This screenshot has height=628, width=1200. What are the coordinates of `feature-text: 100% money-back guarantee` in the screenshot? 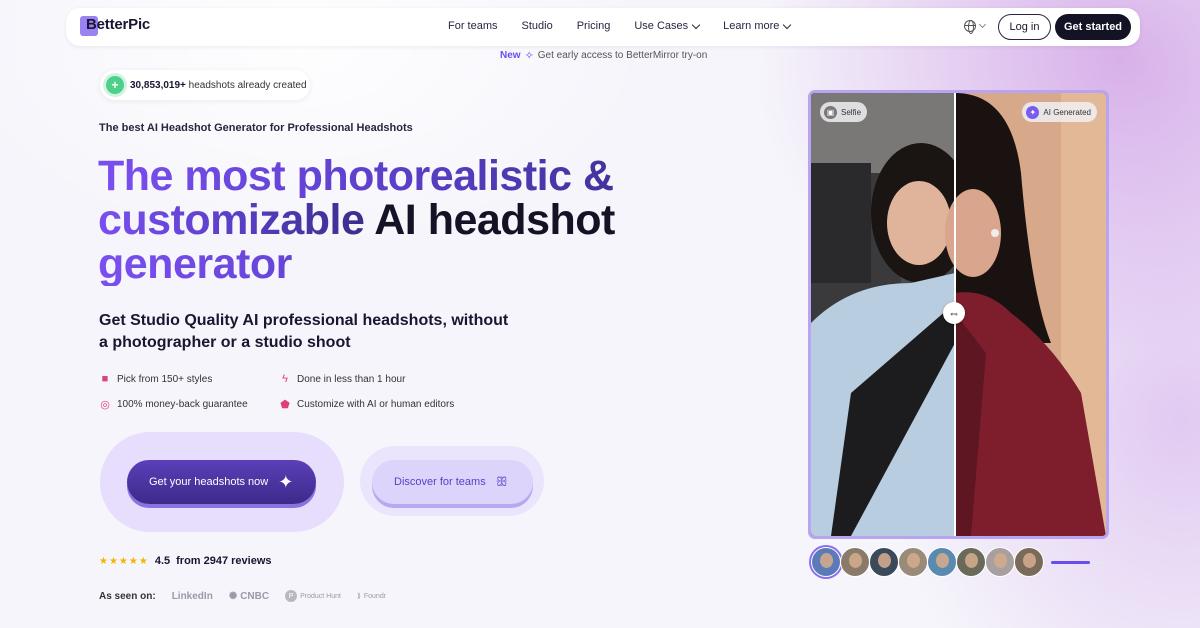 It's located at (182, 404).